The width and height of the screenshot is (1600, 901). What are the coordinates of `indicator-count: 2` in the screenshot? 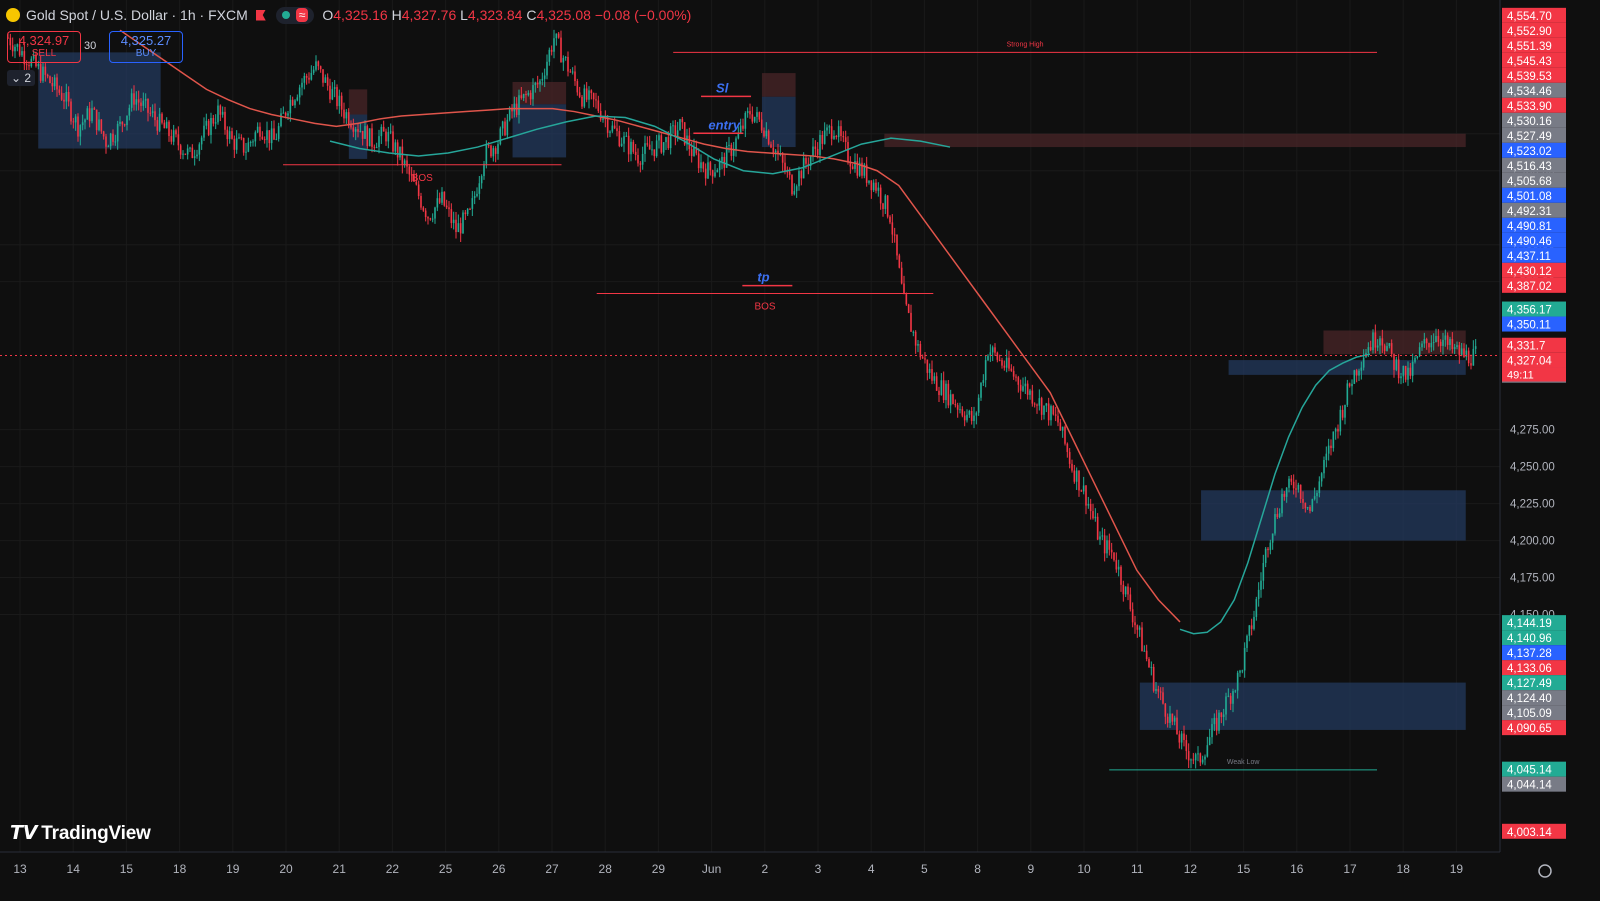 It's located at (28, 78).